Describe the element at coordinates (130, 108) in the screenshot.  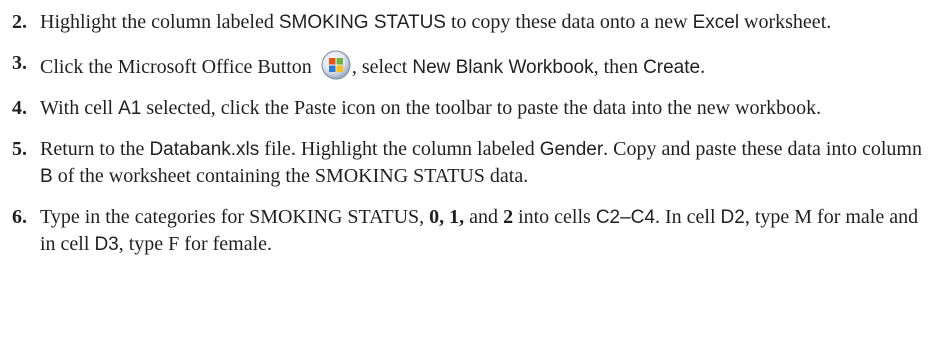
I see `cell-reference: A1` at that location.